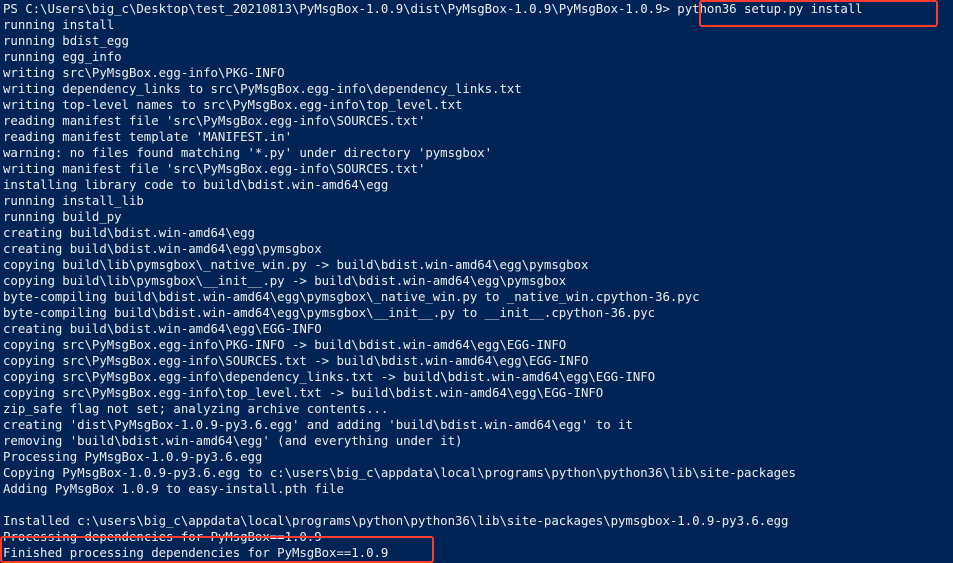 This screenshot has width=953, height=563. Describe the element at coordinates (133, 456) in the screenshot. I see `output-line: Processing PyMsgBox-1.0.9-py3.6.egg` at that location.